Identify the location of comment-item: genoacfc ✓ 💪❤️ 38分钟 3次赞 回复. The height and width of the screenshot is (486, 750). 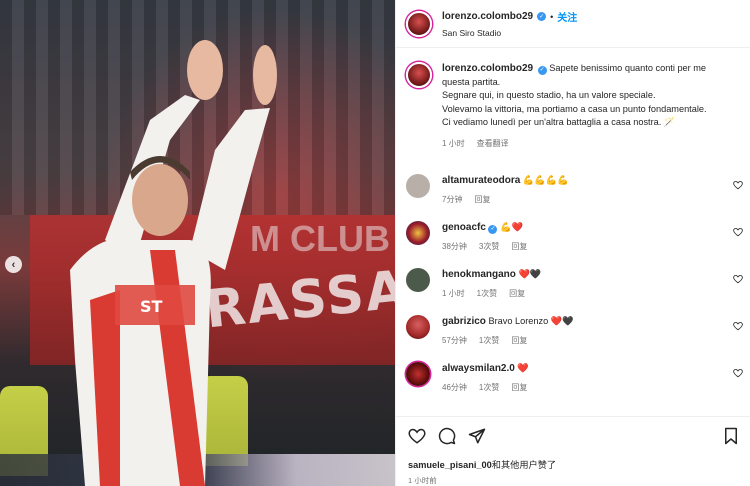
(573, 237).